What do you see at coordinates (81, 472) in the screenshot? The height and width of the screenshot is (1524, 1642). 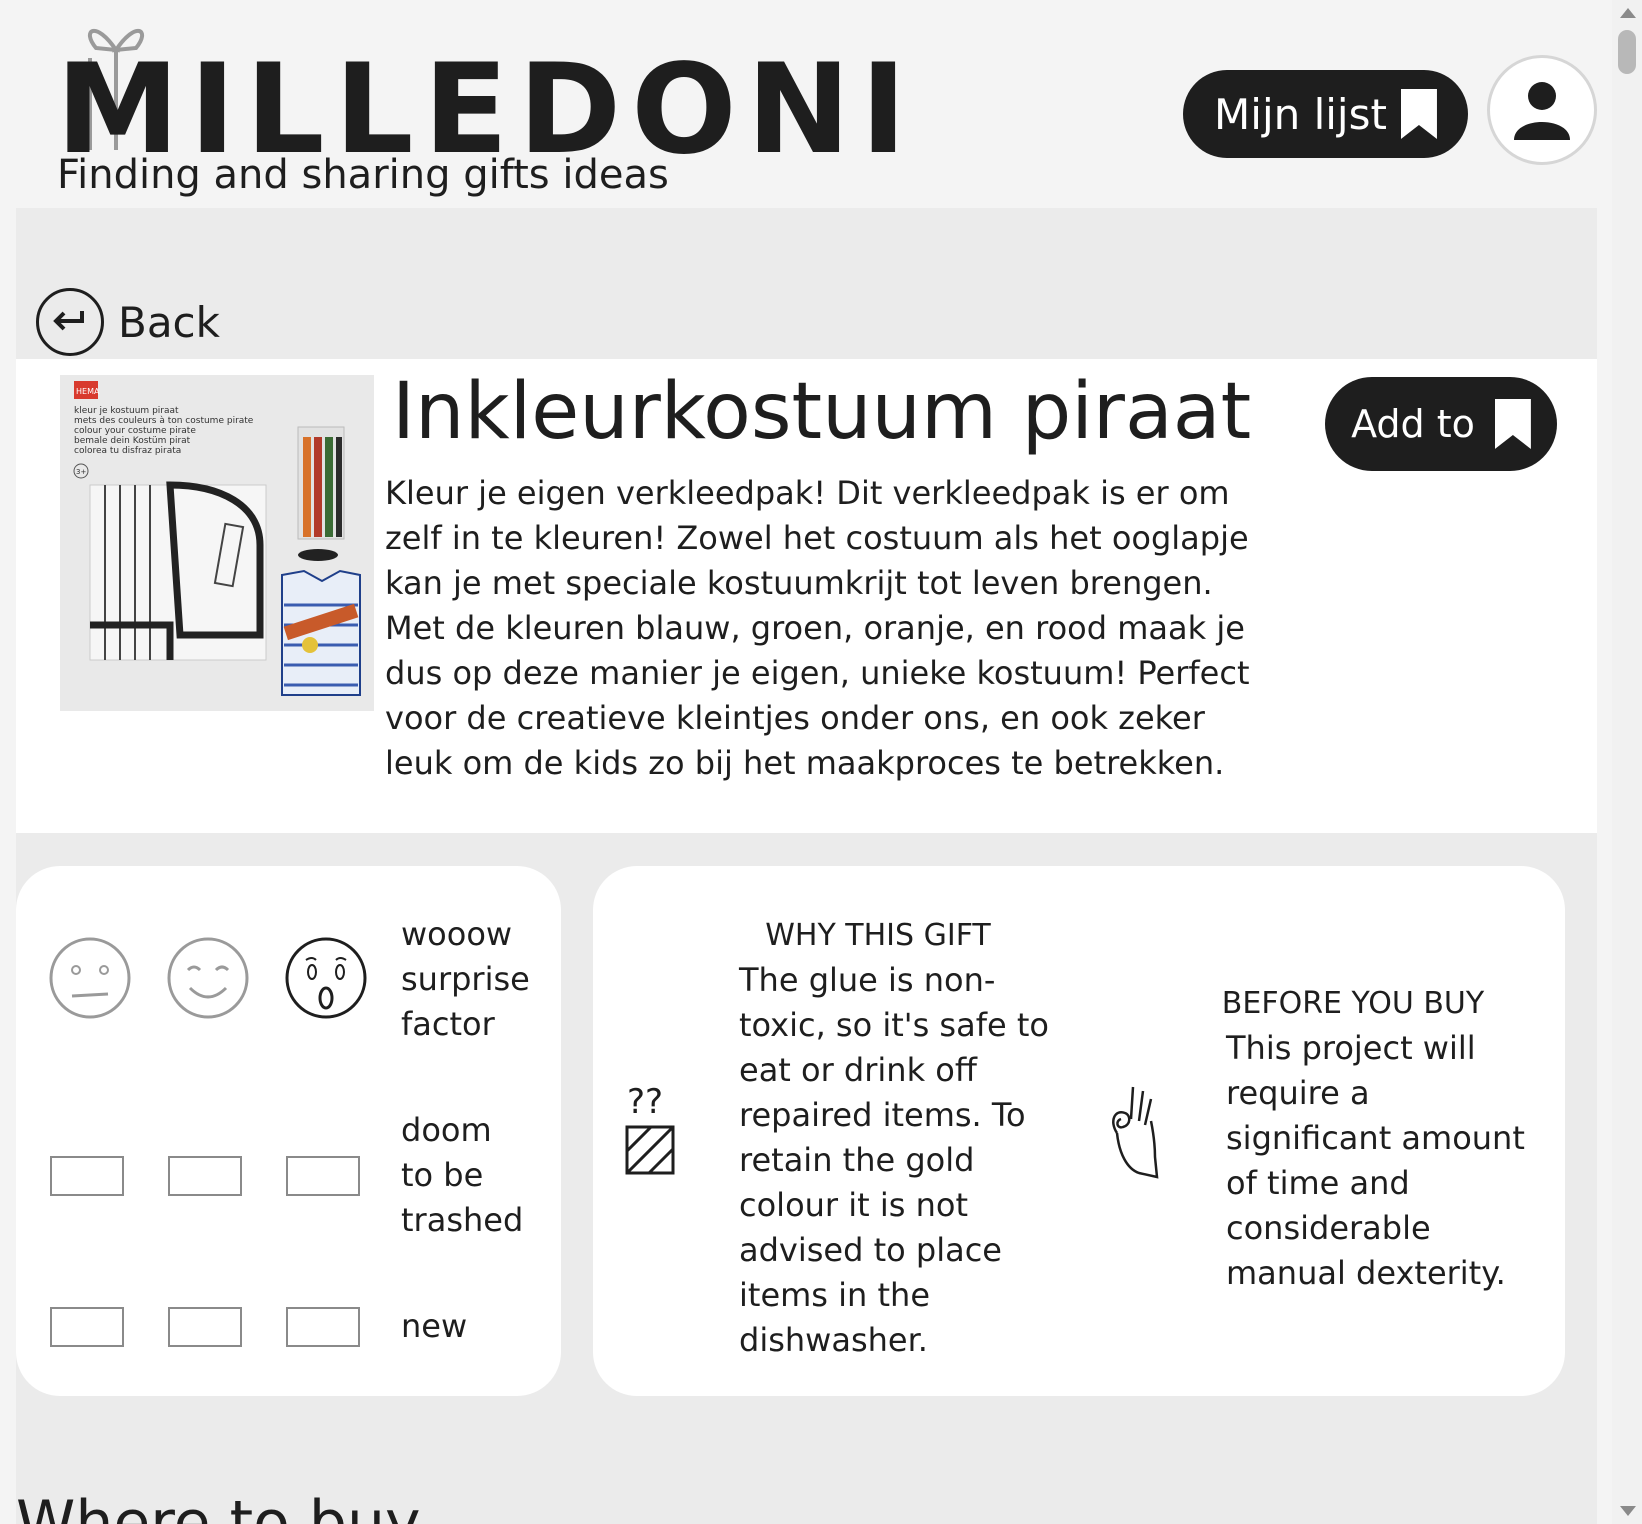 I see `age-badge: 3+` at bounding box center [81, 472].